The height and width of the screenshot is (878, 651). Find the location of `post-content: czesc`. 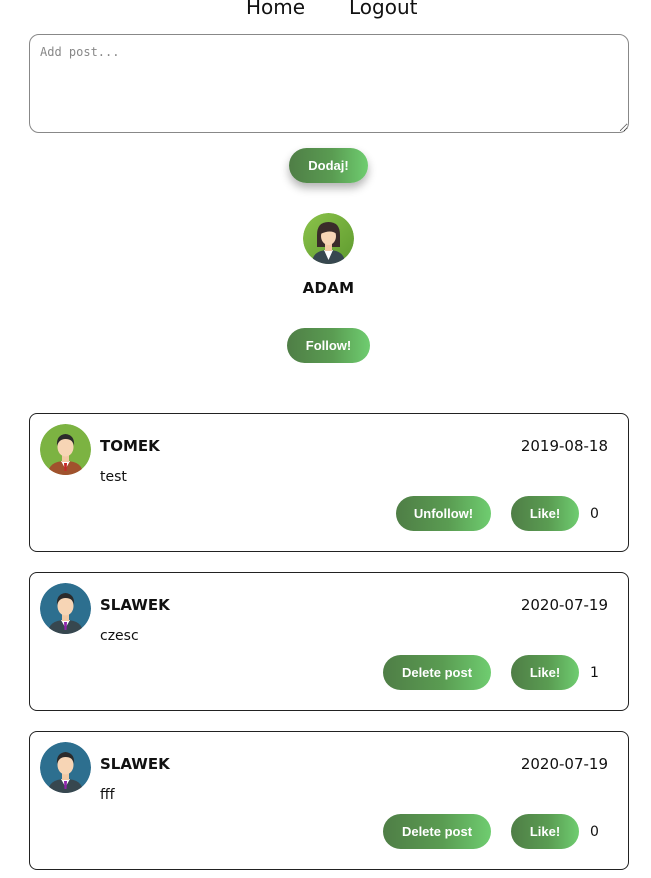

post-content: czesc is located at coordinates (119, 636).